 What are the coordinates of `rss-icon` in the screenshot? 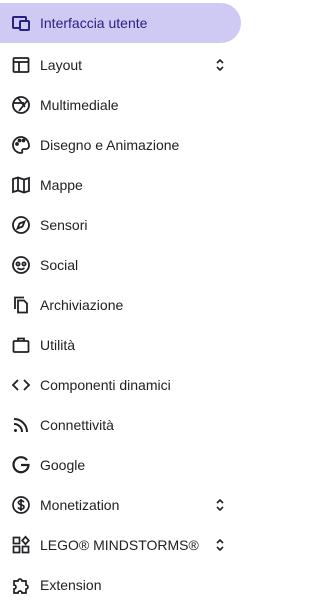 It's located at (21, 425).